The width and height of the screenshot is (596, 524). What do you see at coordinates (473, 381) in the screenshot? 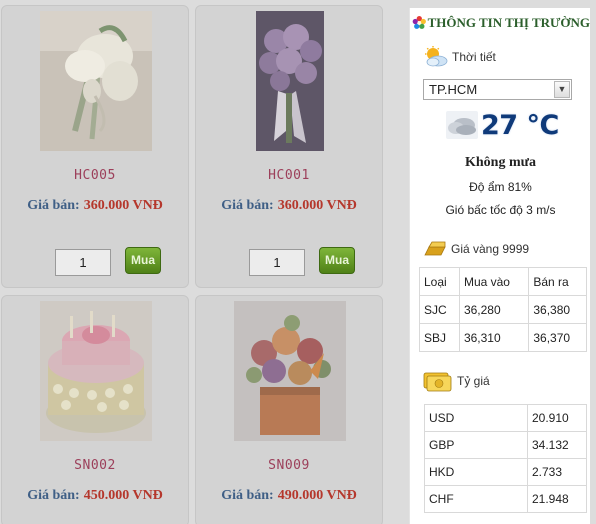
I see `exchange-label: Tỷ giá` at bounding box center [473, 381].